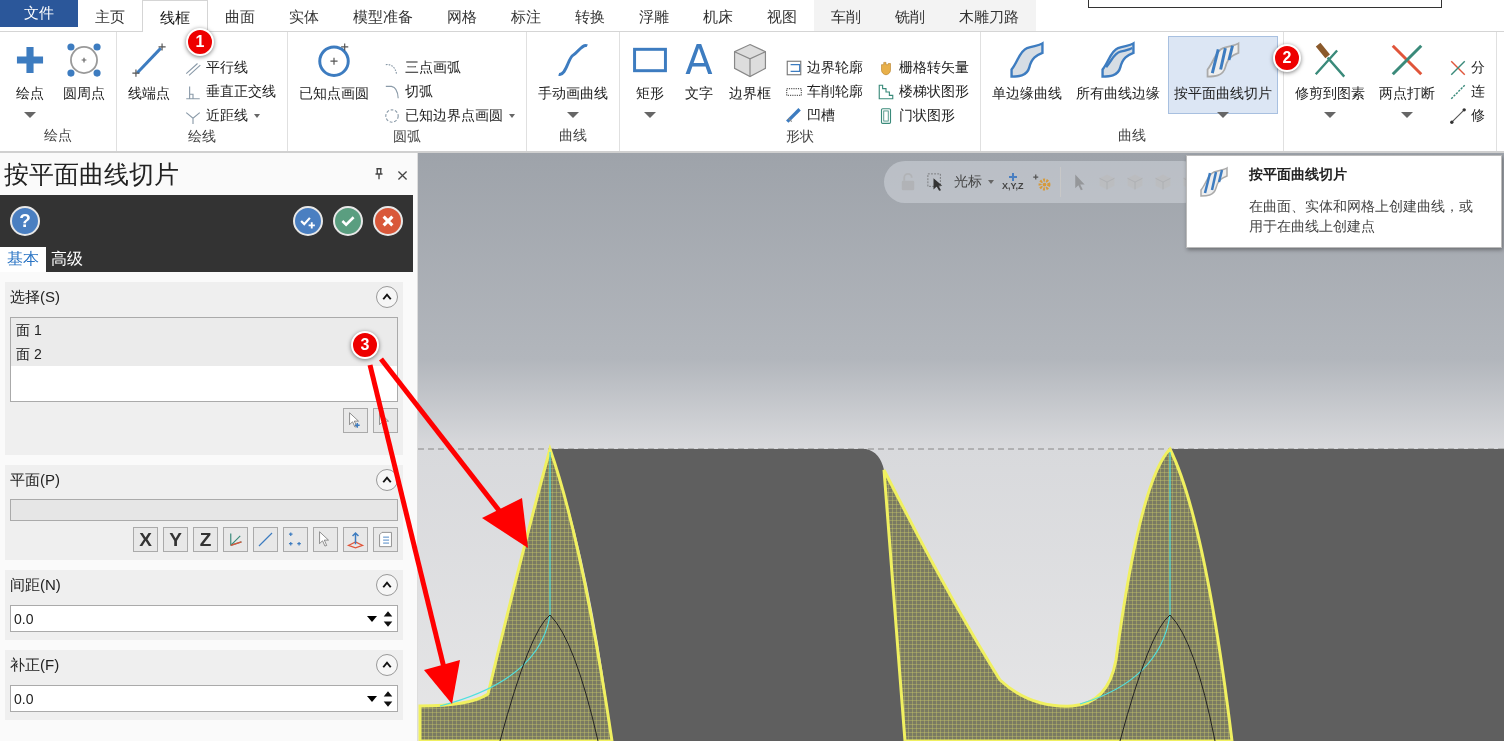  What do you see at coordinates (1407, 75) in the screenshot?
I see `ribbon-button: 两点打断` at bounding box center [1407, 75].